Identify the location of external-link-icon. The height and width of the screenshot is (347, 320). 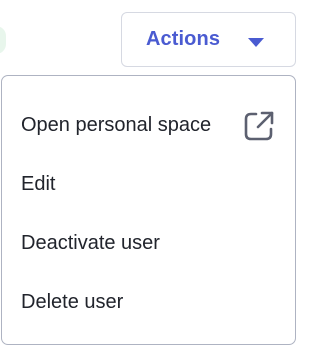
(259, 126).